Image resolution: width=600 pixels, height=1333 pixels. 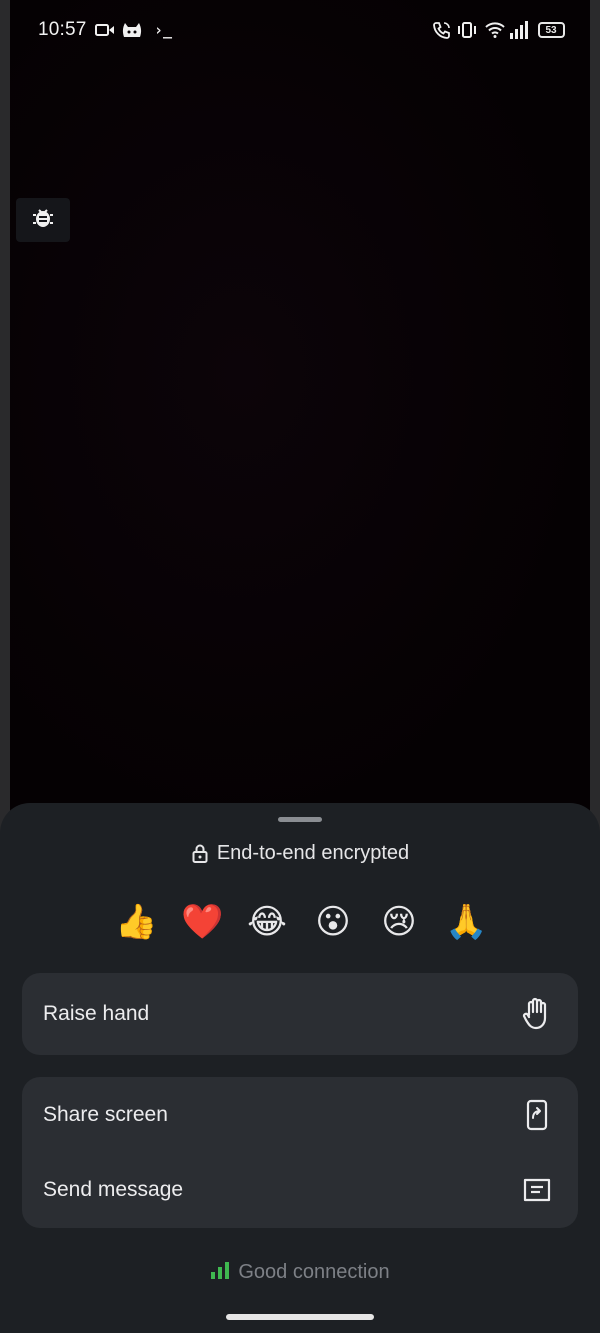 What do you see at coordinates (467, 30) in the screenshot?
I see `vibrate-icon` at bounding box center [467, 30].